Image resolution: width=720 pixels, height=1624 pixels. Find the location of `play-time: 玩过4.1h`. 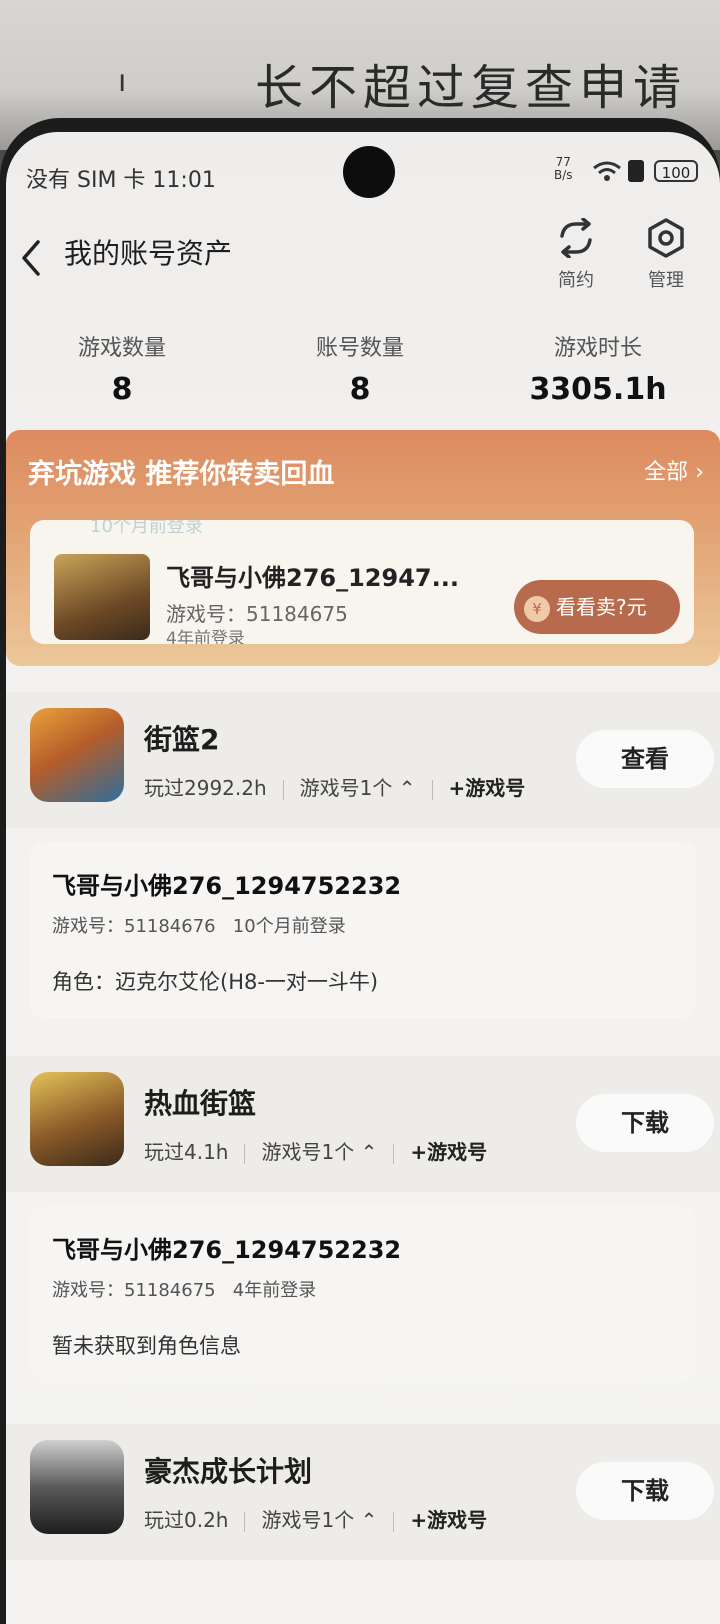

play-time: 玩过4.1h is located at coordinates (186, 1152).